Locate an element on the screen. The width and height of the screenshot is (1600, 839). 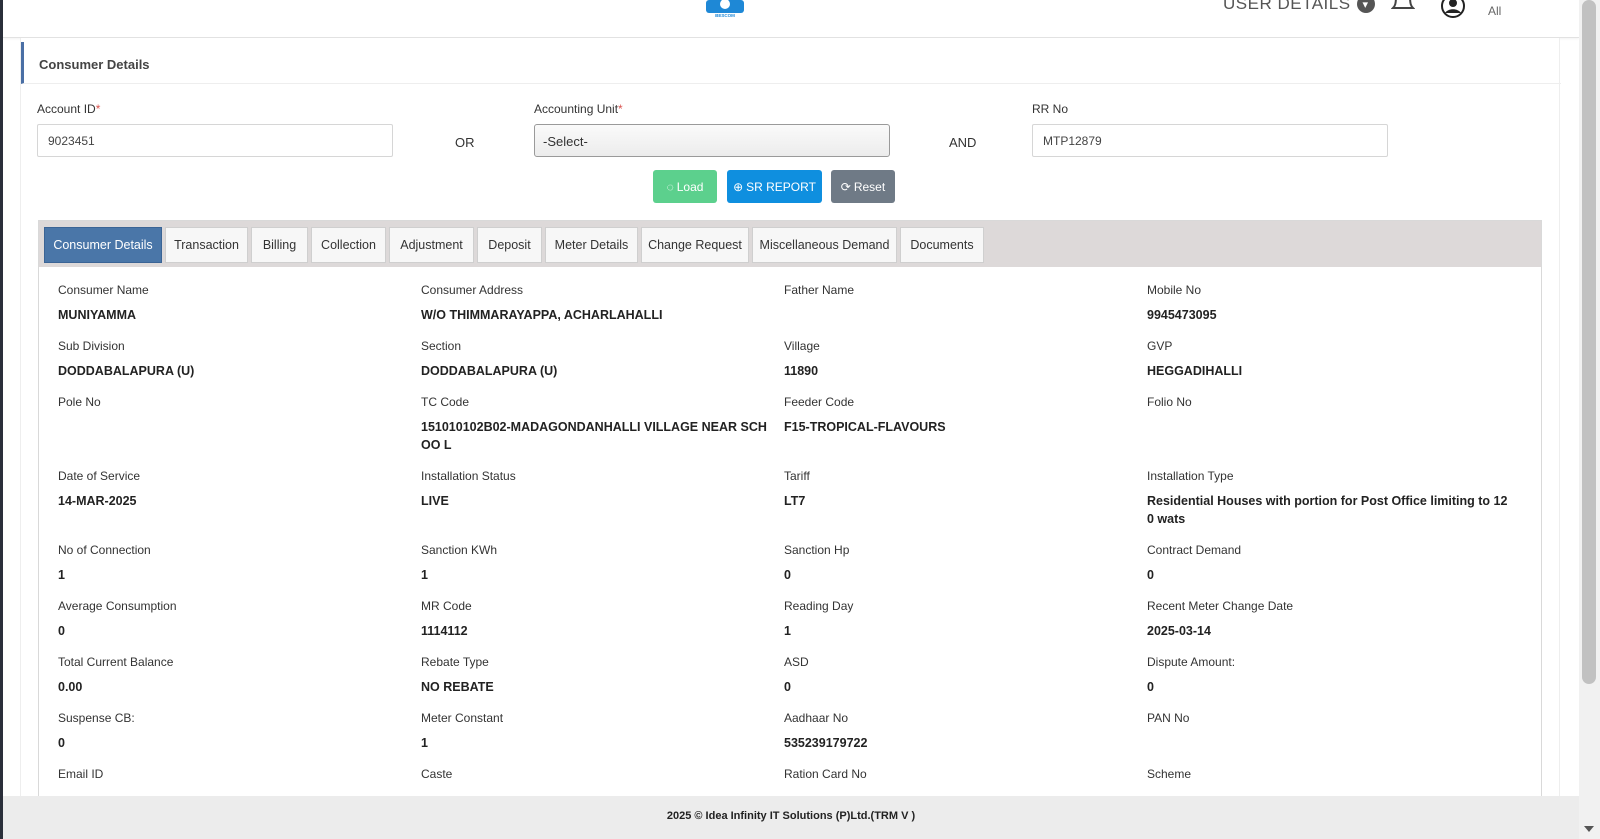
no-of-connection-label: No of Connection is located at coordinates (104, 550).